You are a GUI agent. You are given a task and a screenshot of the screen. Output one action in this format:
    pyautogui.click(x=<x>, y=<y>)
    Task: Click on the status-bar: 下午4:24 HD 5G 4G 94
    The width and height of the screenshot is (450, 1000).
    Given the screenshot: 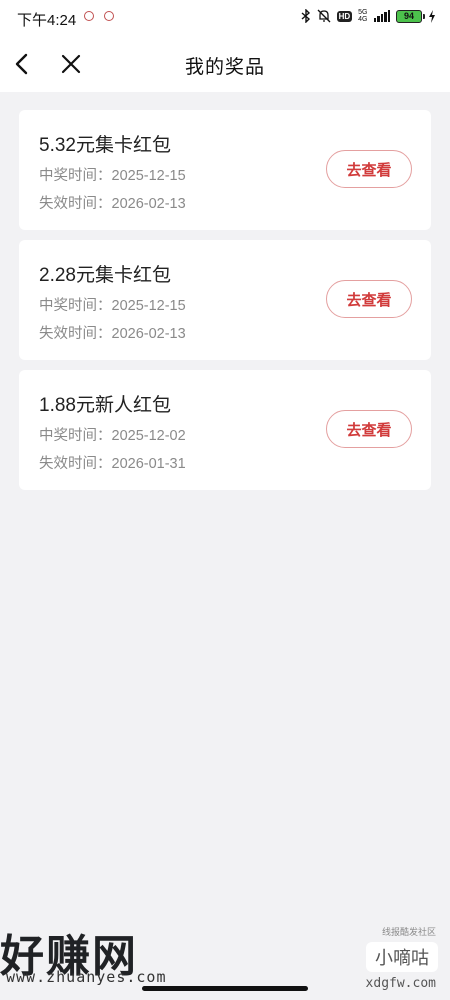 What is the action you would take?
    pyautogui.click(x=225, y=18)
    